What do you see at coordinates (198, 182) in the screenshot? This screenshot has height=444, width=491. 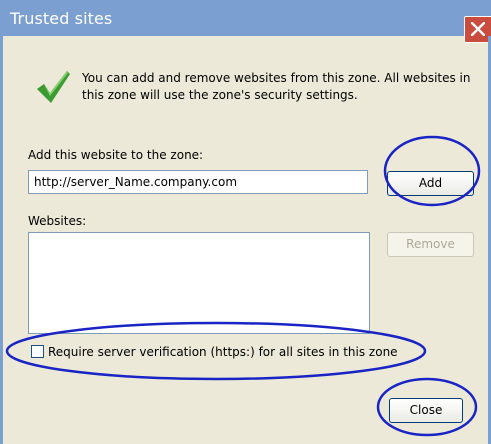 I see `website-url-input` at bounding box center [198, 182].